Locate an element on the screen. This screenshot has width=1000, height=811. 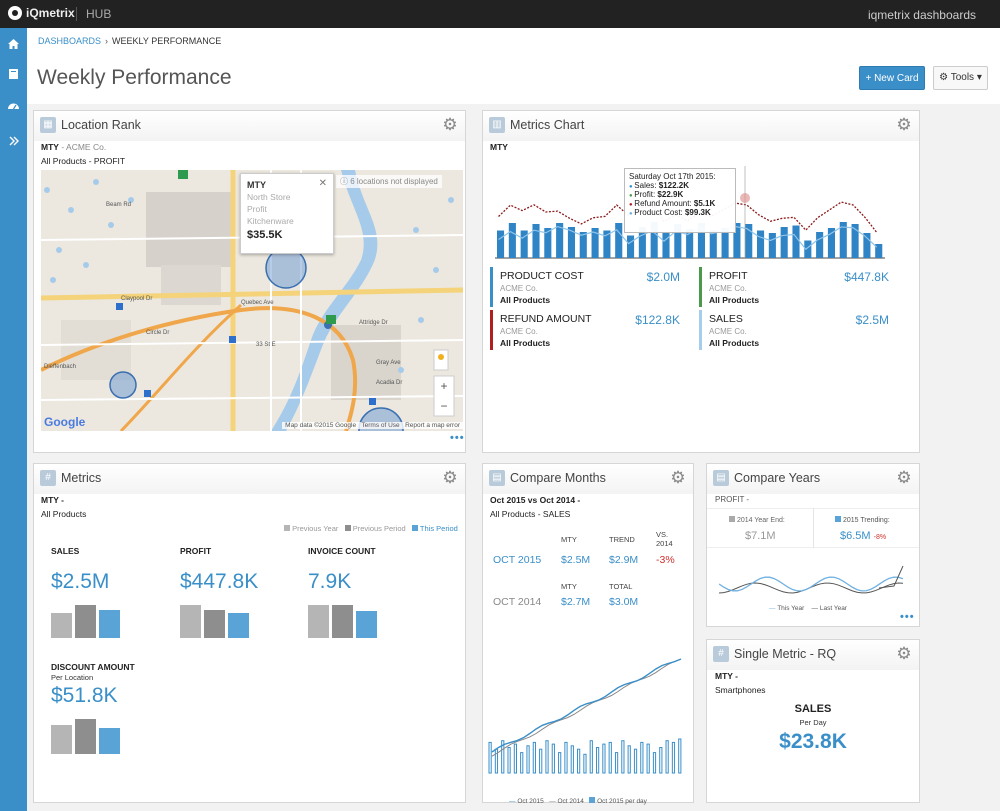
location-code: MTY is located at coordinates (50, 147).